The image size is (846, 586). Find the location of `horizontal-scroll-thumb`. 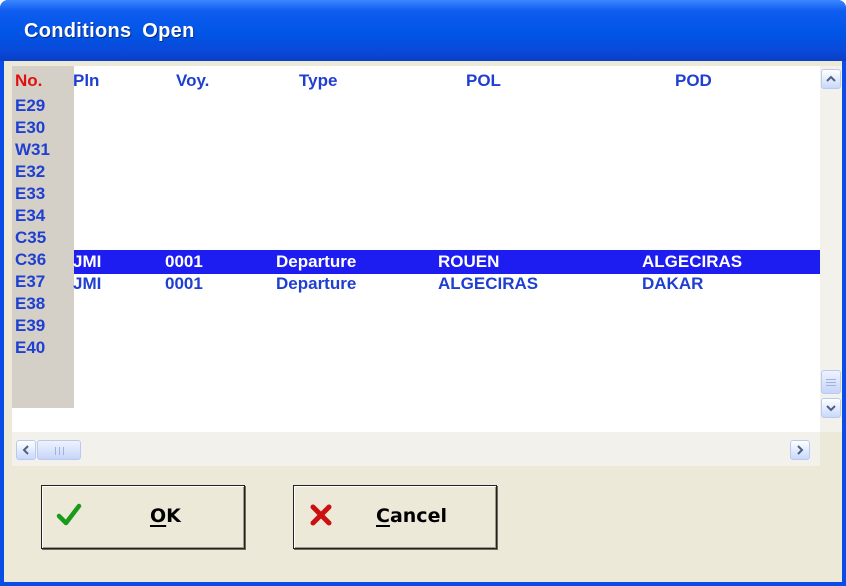

horizontal-scroll-thumb is located at coordinates (59, 450).